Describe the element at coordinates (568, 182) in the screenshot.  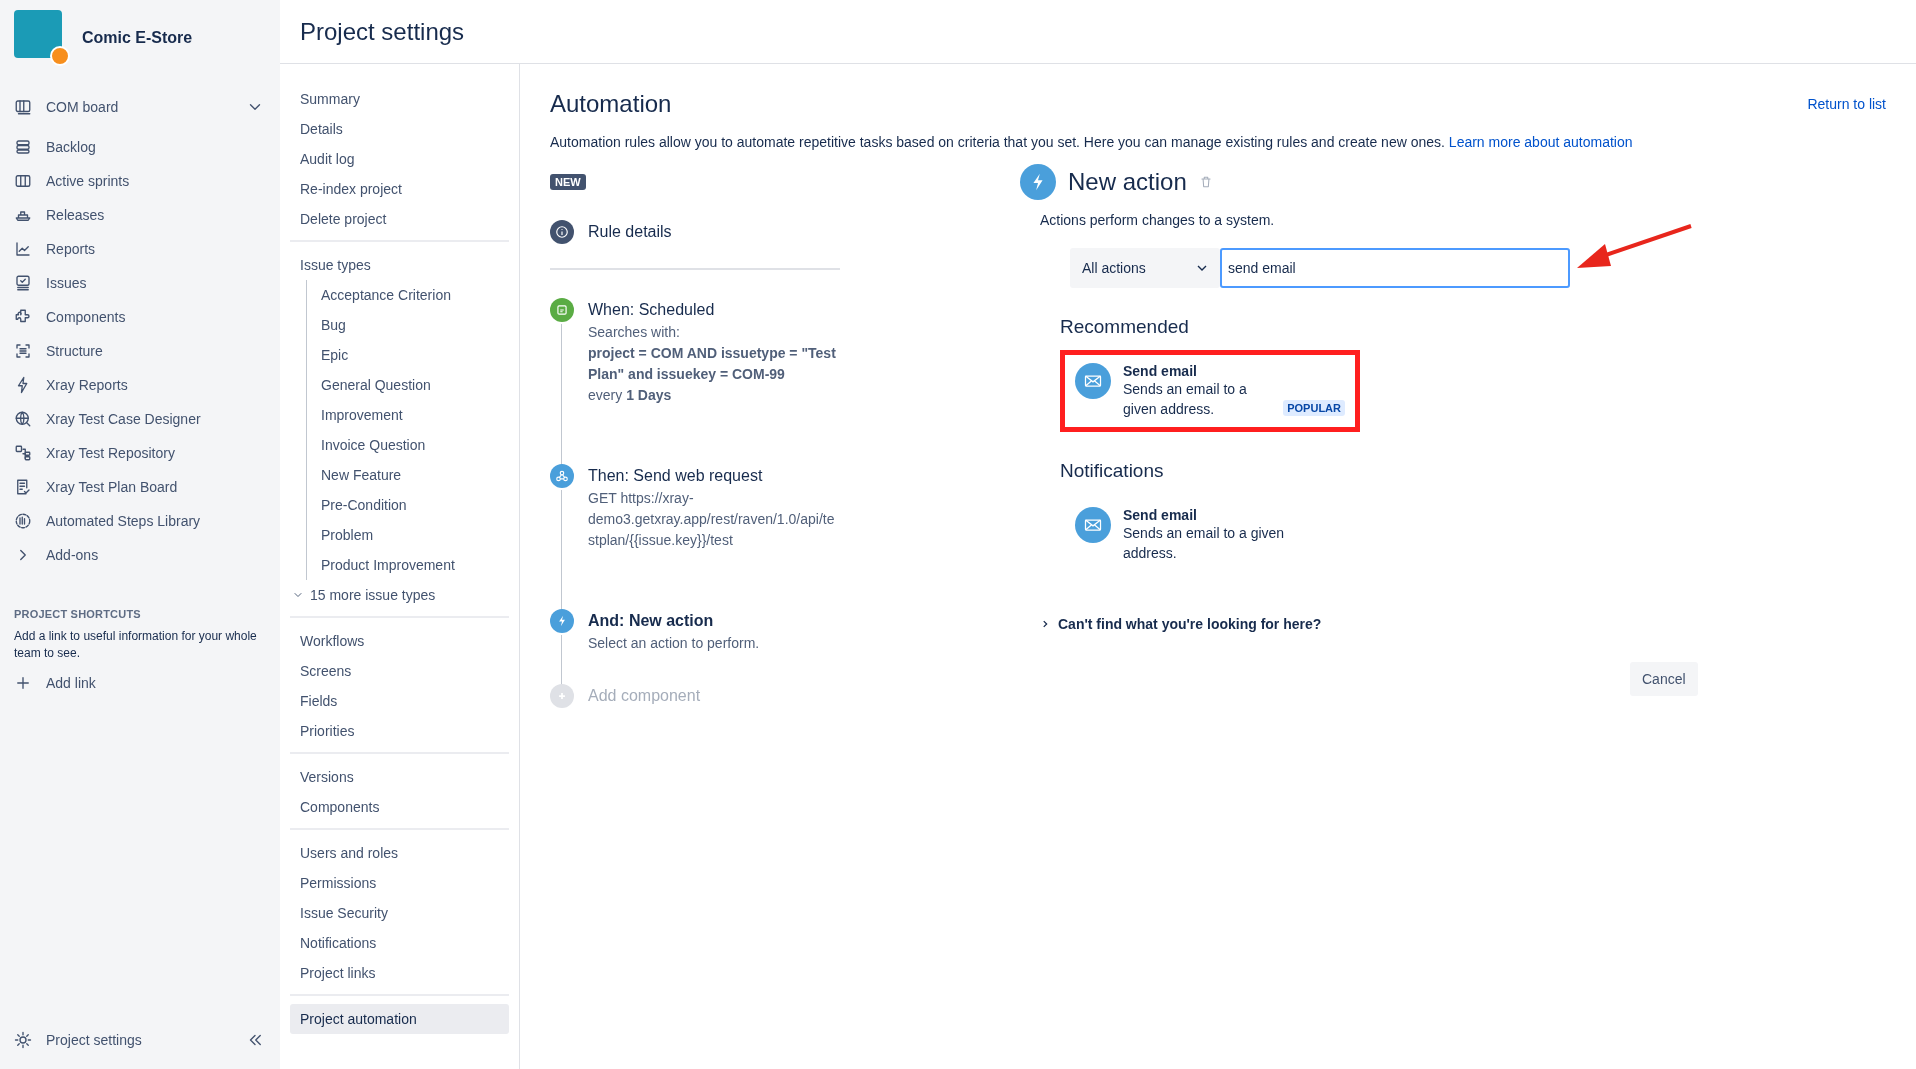
I see `new-badge: NEW` at that location.